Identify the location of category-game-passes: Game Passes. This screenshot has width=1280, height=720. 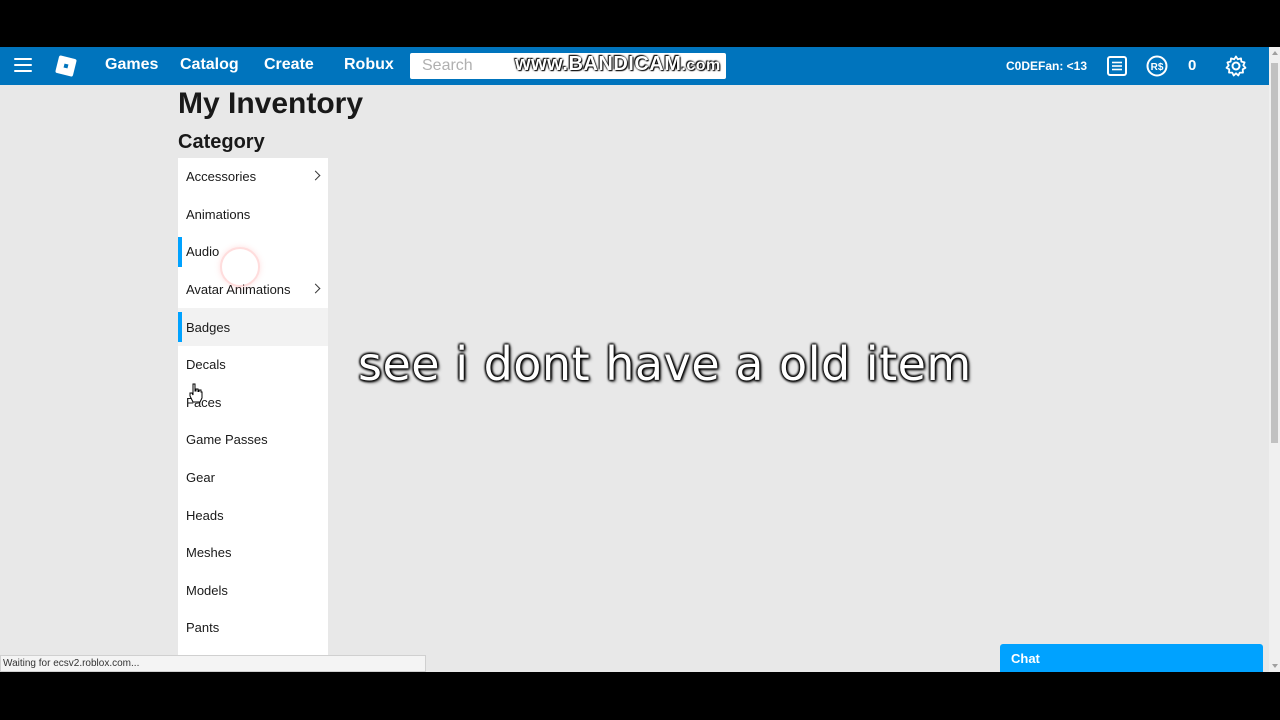
(253, 440).